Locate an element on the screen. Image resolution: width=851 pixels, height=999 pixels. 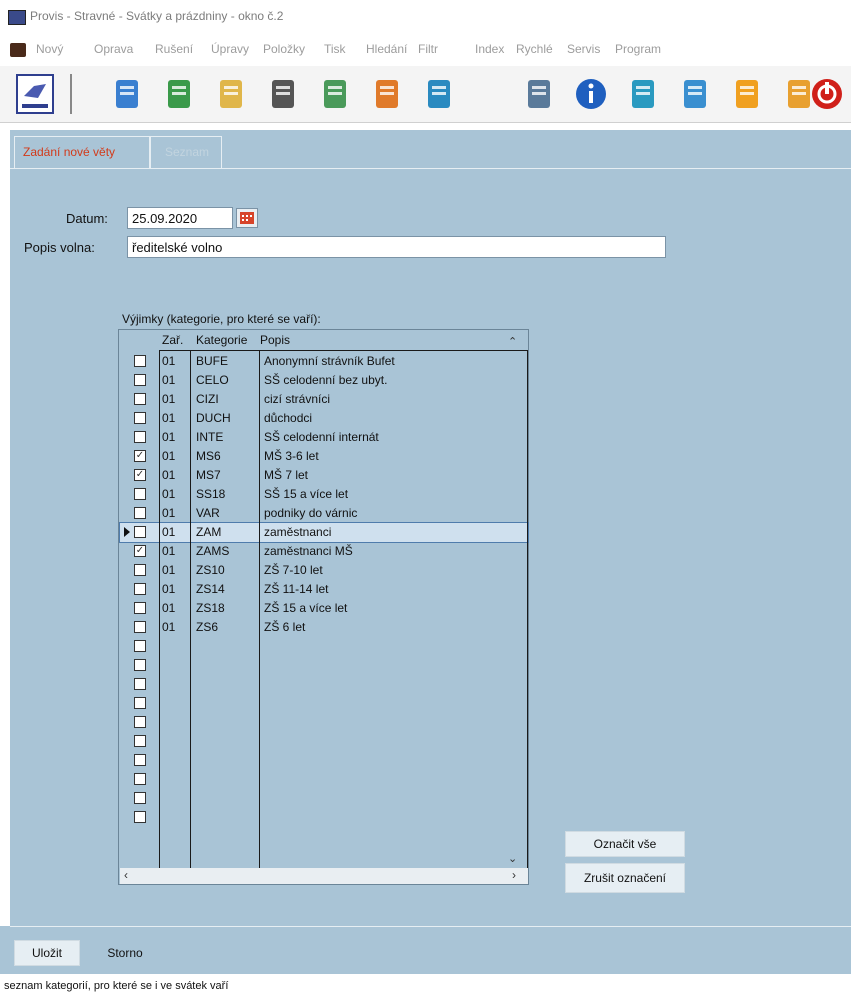
document-edit-icon is located at coordinates (387, 94).